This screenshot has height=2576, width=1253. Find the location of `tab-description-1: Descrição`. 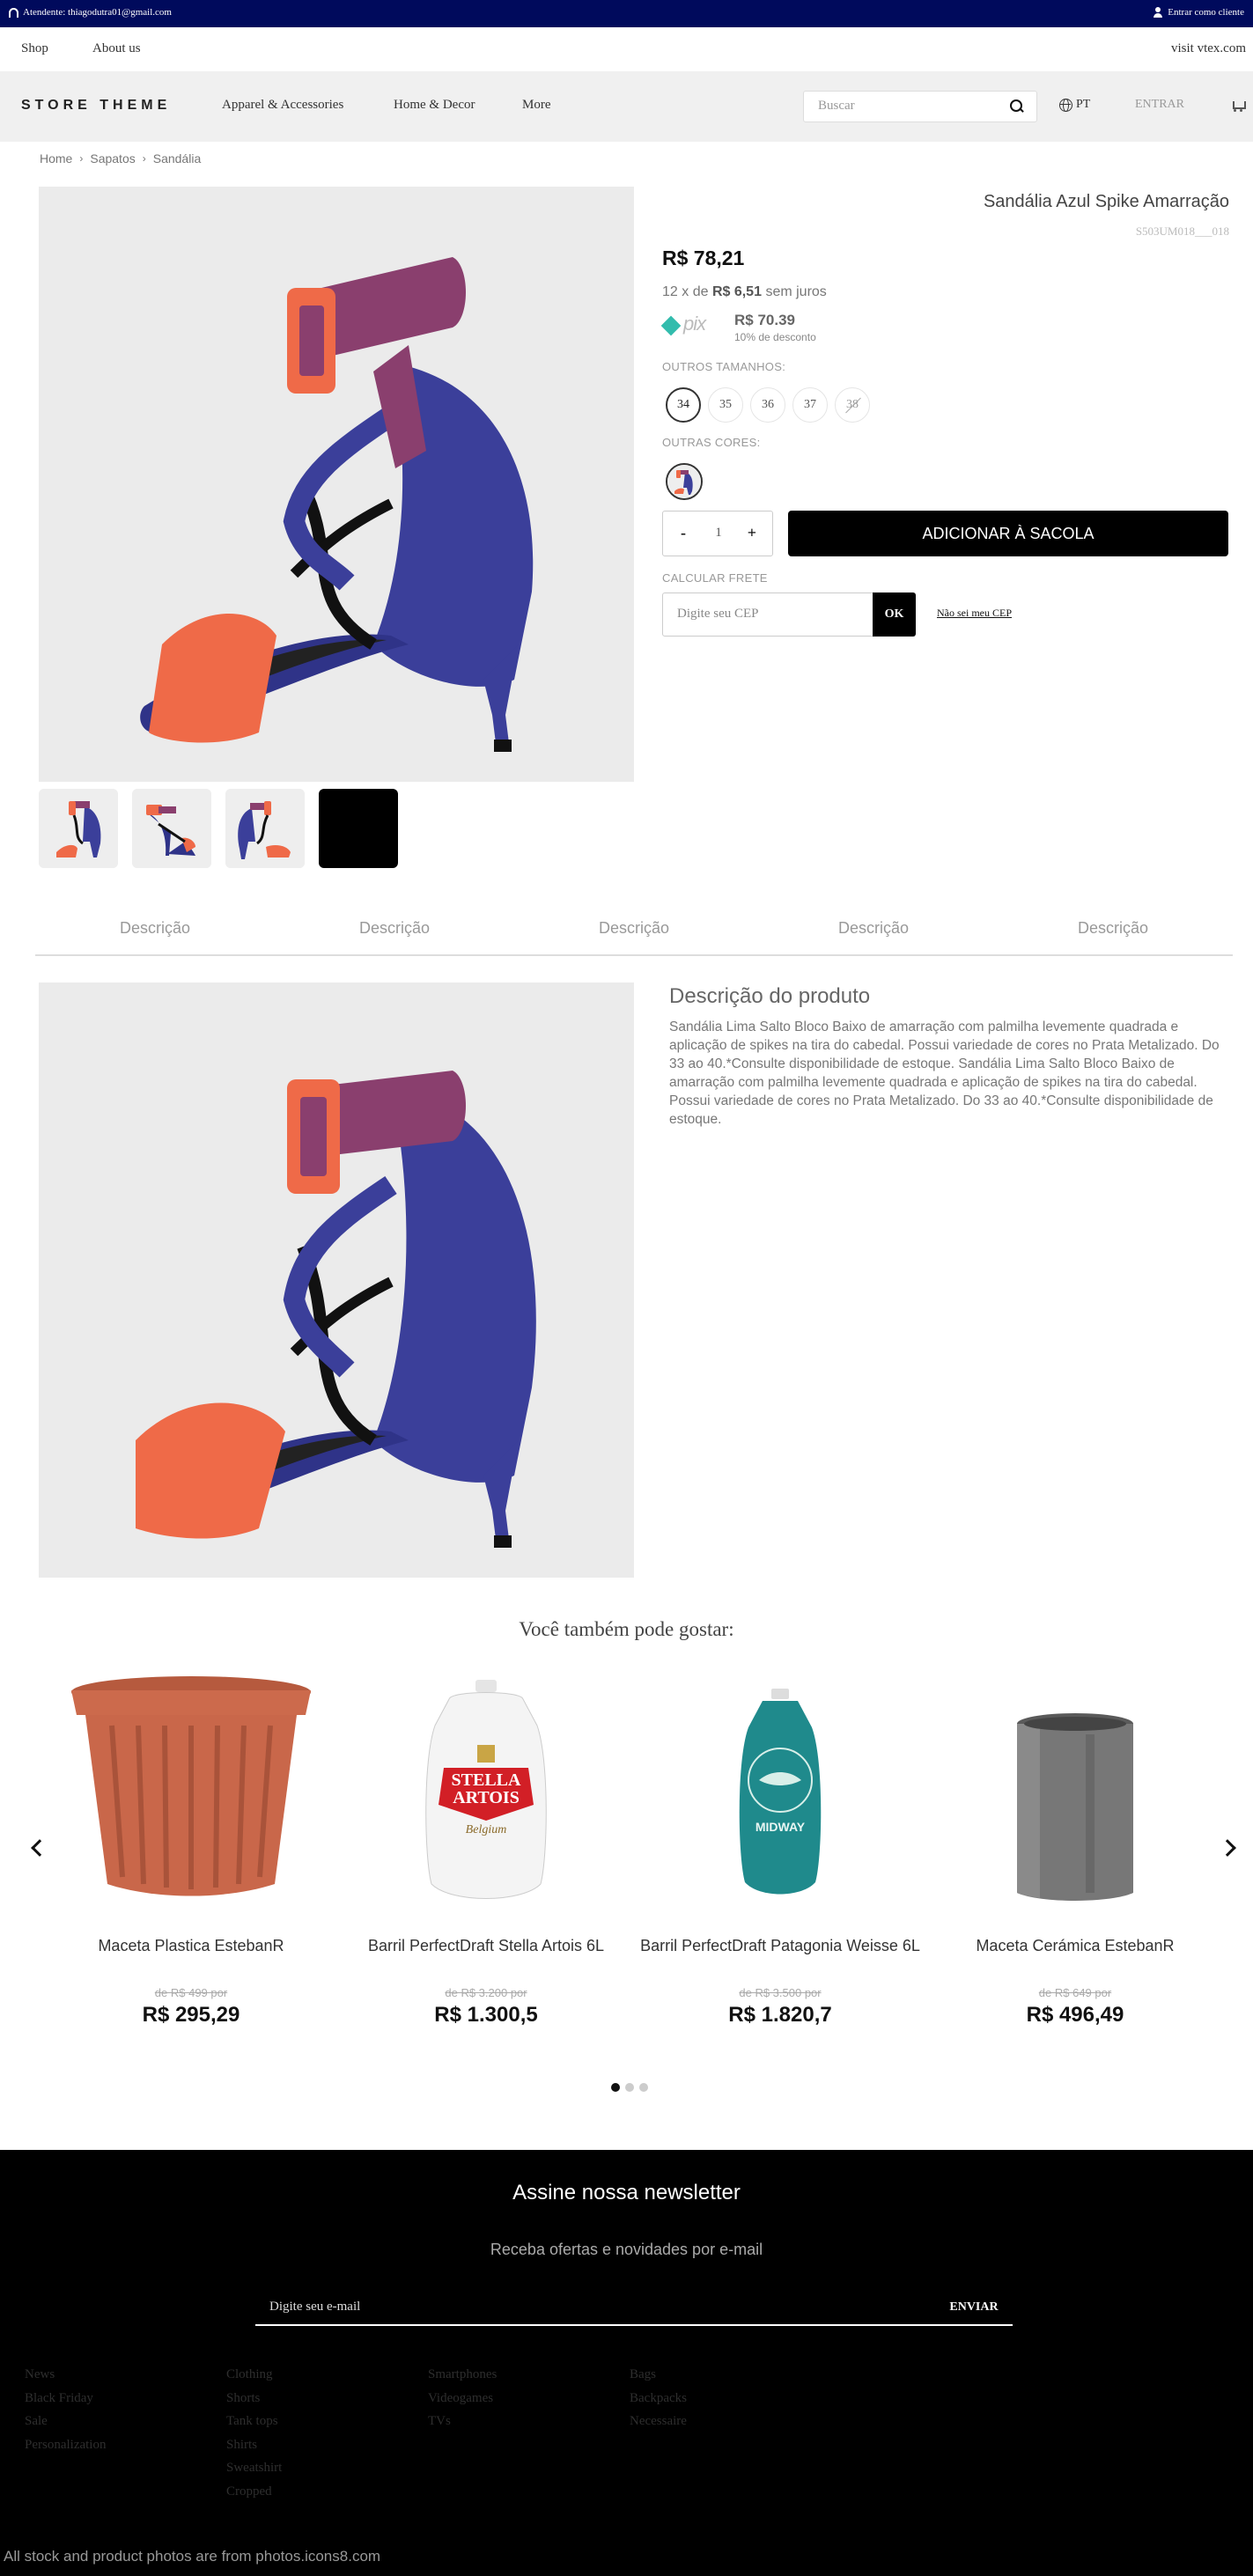

tab-description-1: Descrição is located at coordinates (155, 931).